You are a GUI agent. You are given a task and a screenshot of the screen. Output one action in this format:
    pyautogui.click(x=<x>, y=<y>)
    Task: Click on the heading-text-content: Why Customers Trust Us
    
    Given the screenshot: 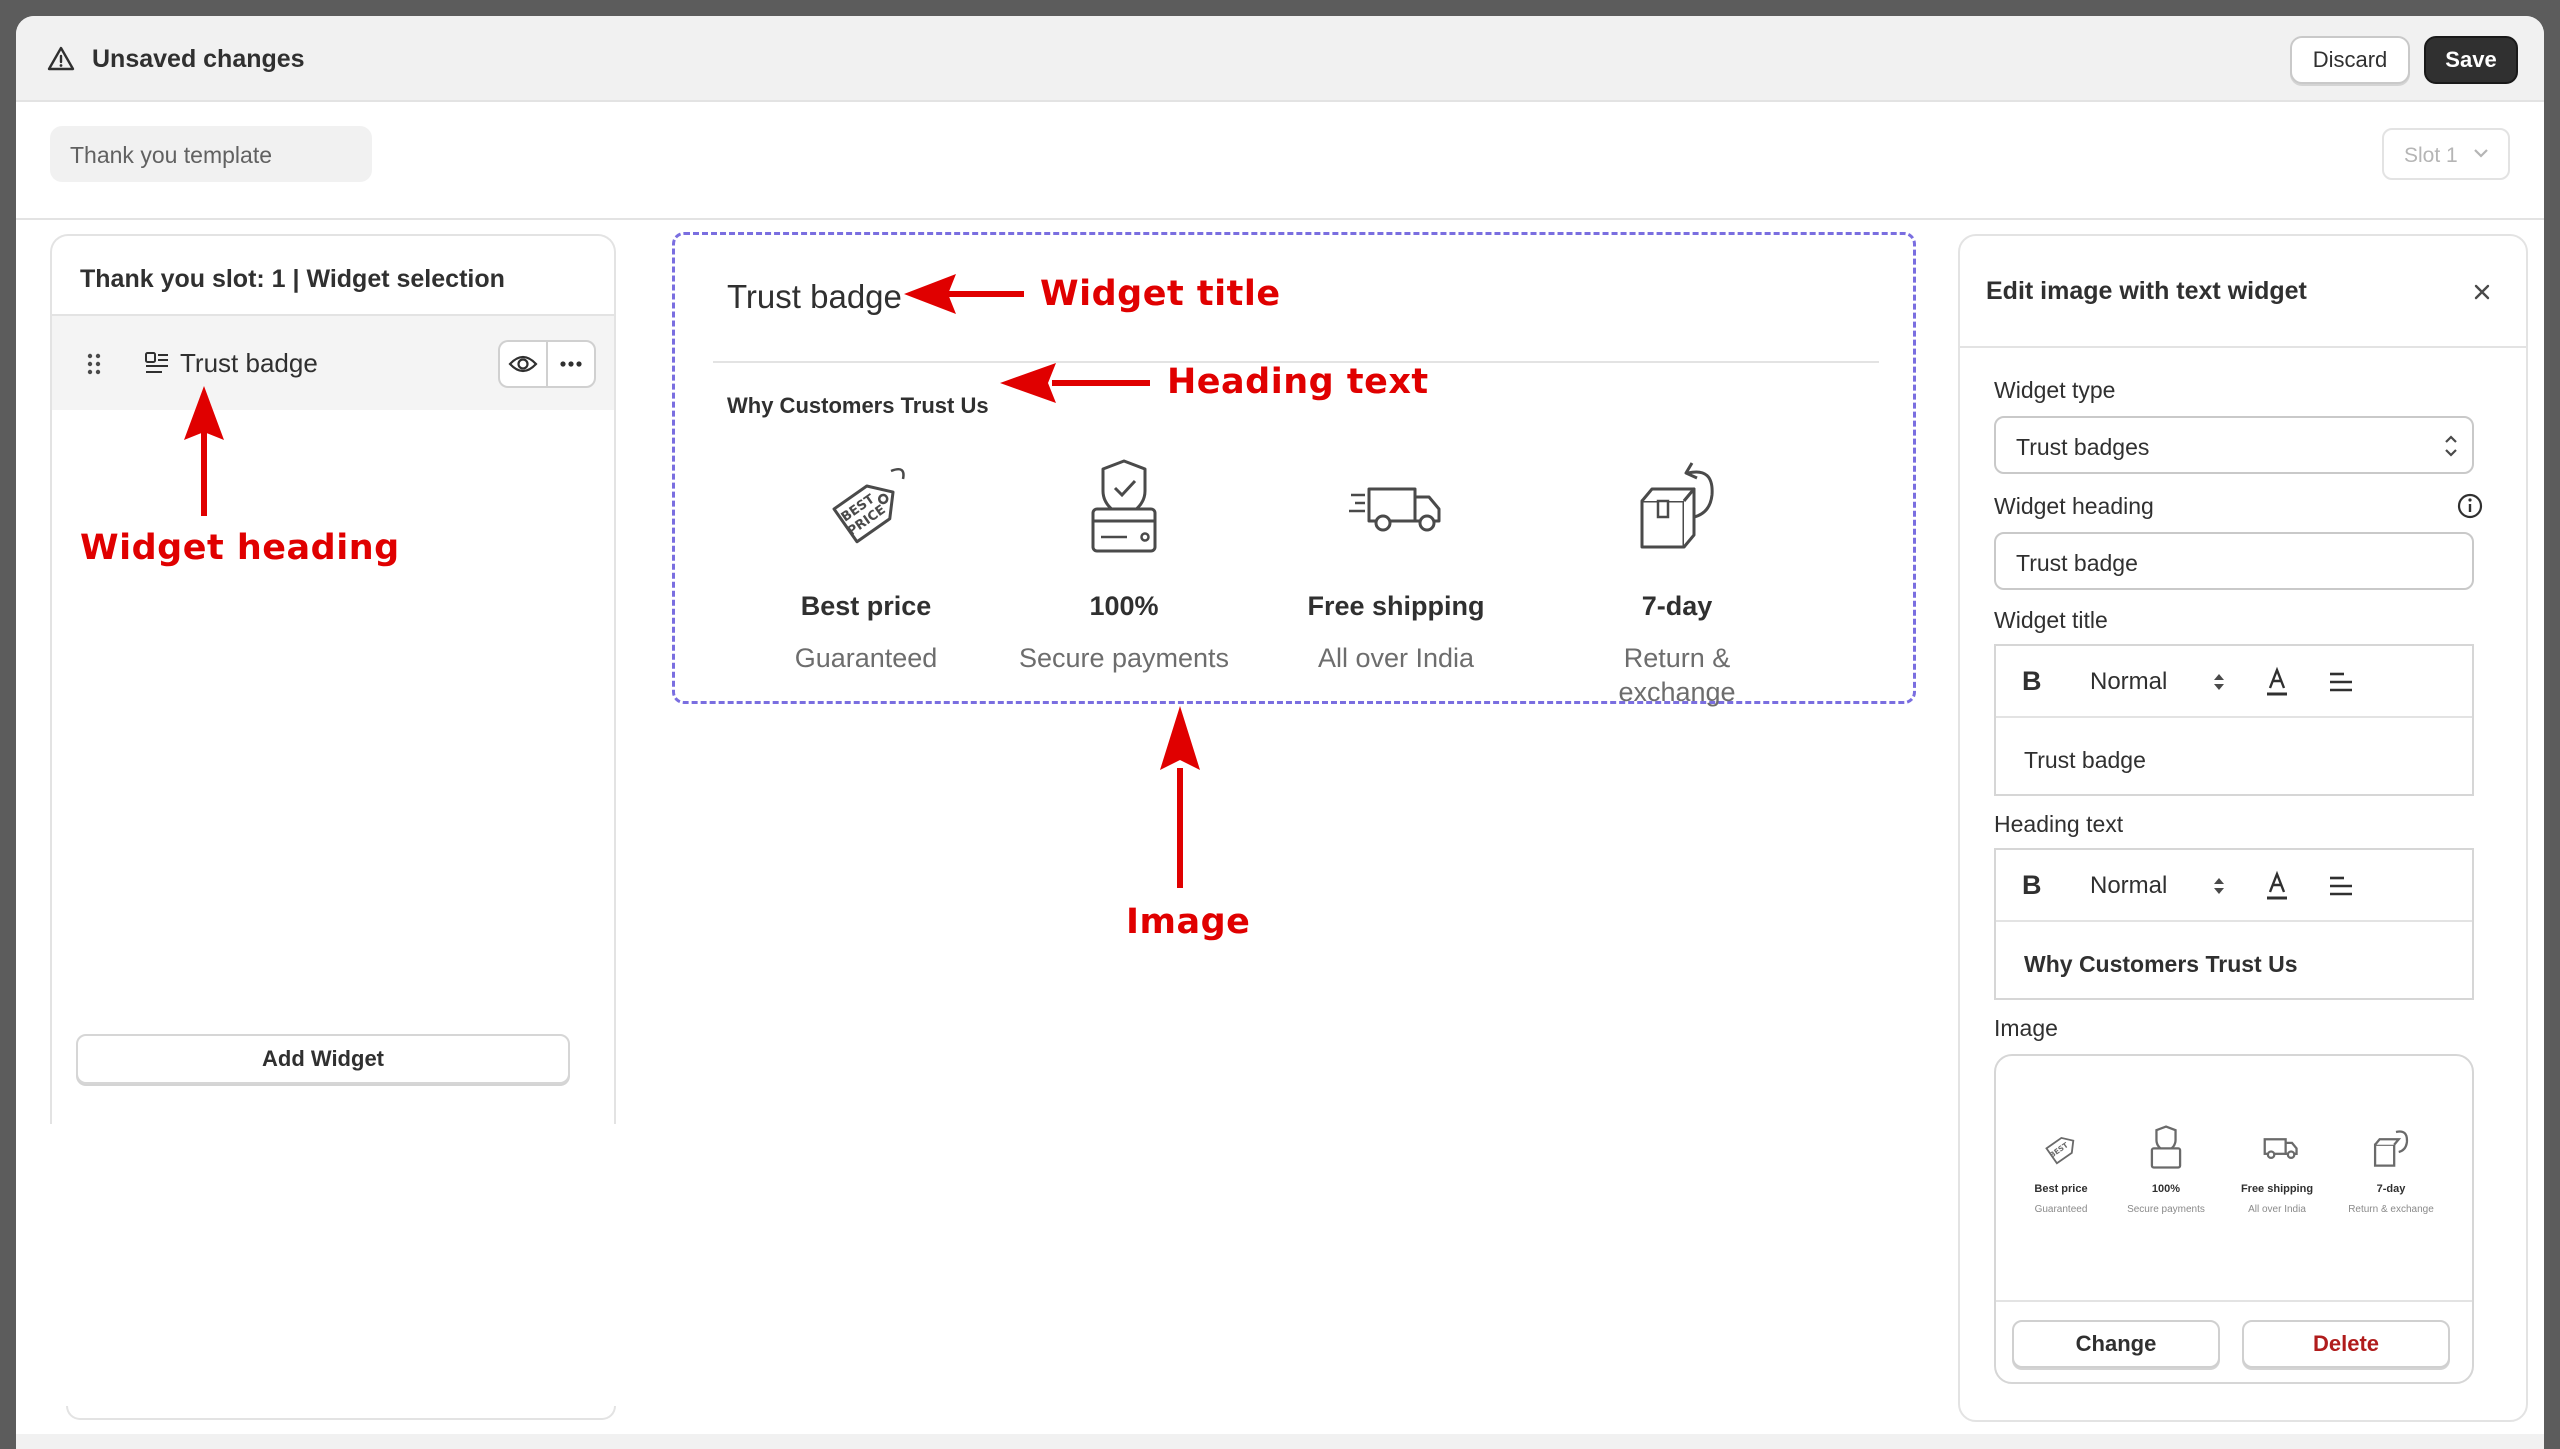 What is the action you would take?
    pyautogui.click(x=2161, y=964)
    